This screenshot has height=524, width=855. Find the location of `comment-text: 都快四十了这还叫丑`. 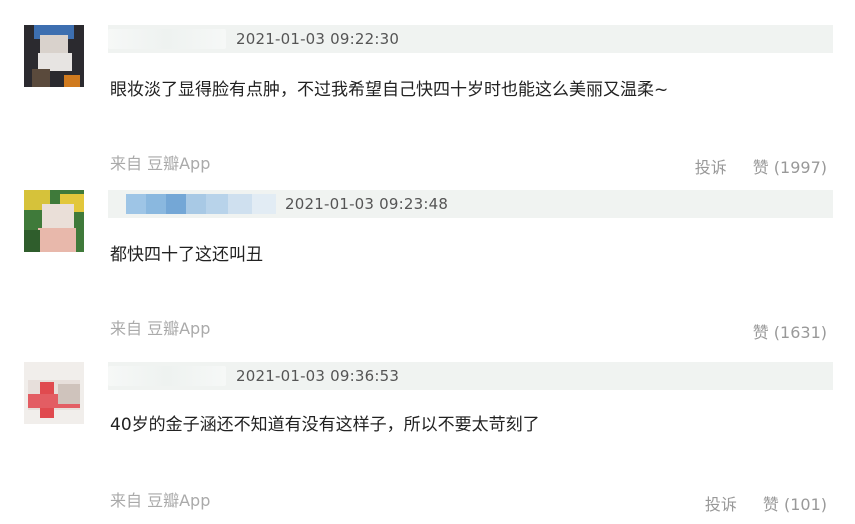

comment-text: 都快四十了这还叫丑 is located at coordinates (186, 255).